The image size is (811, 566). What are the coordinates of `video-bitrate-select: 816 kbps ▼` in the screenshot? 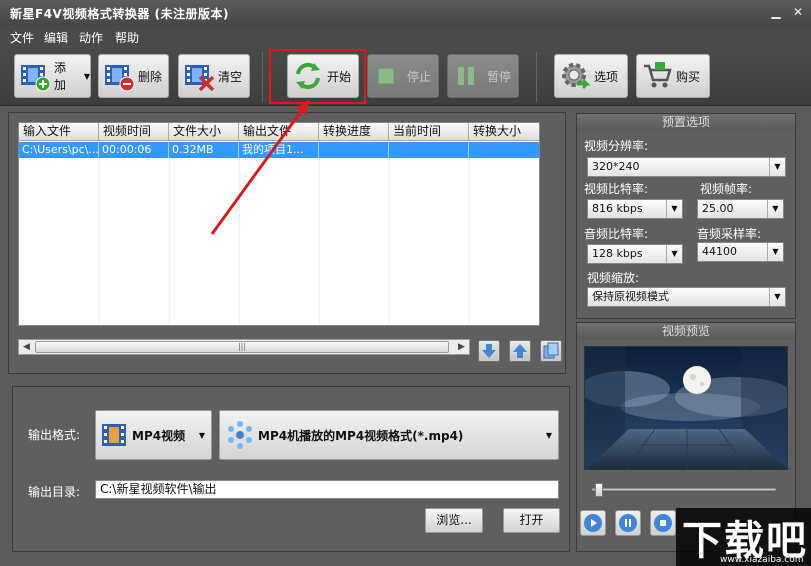 It's located at (635, 209).